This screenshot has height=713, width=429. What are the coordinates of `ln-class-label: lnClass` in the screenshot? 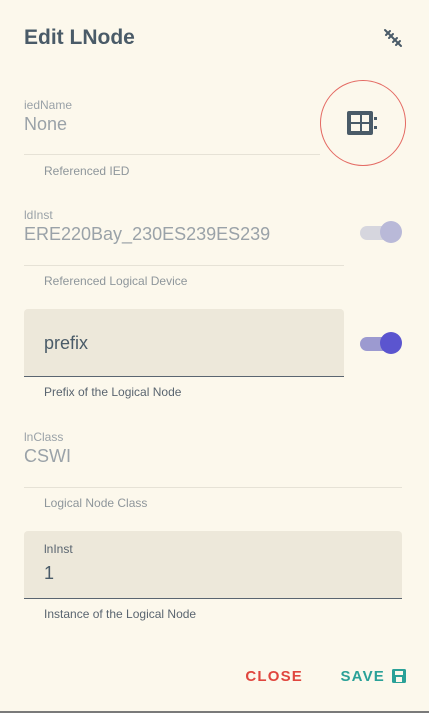 It's located at (44, 437).